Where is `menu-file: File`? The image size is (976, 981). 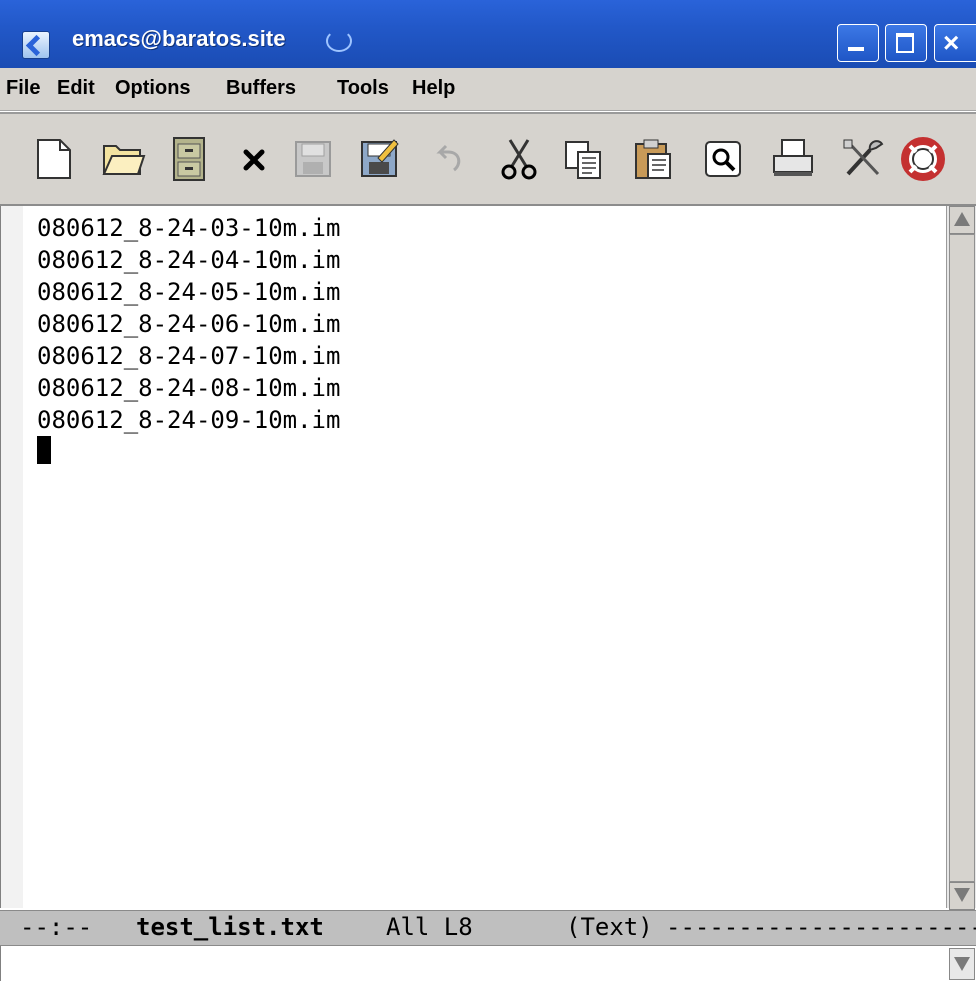
menu-file: File is located at coordinates (23, 88).